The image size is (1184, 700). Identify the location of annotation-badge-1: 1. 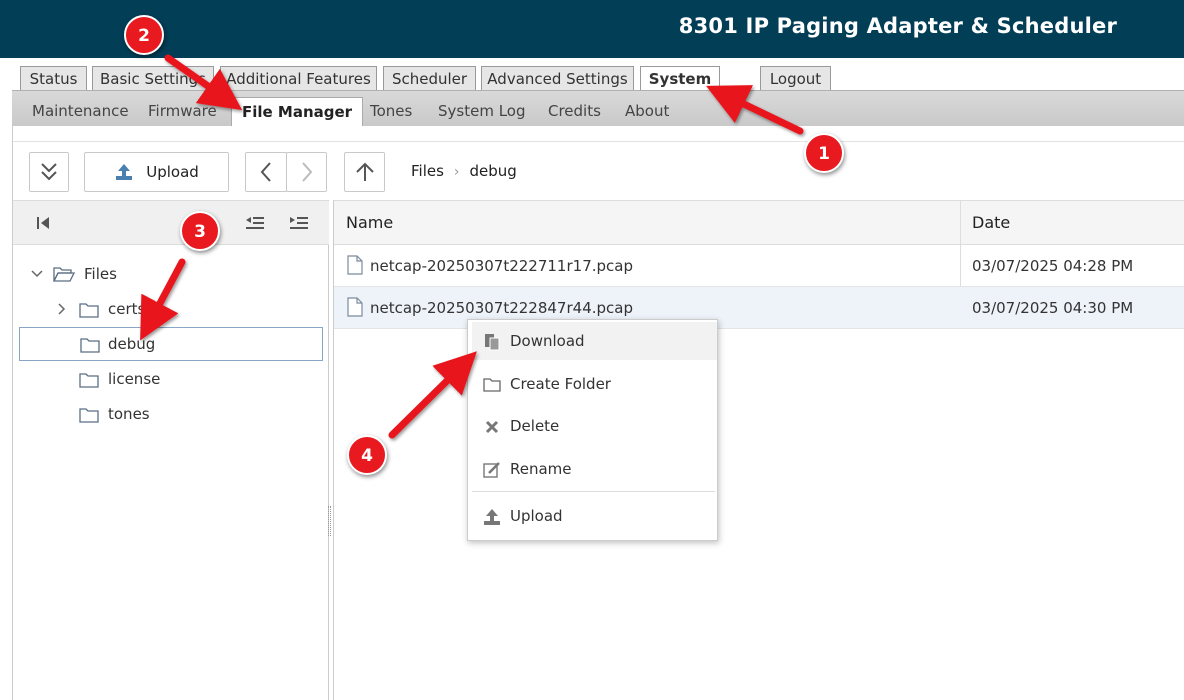
(824, 153).